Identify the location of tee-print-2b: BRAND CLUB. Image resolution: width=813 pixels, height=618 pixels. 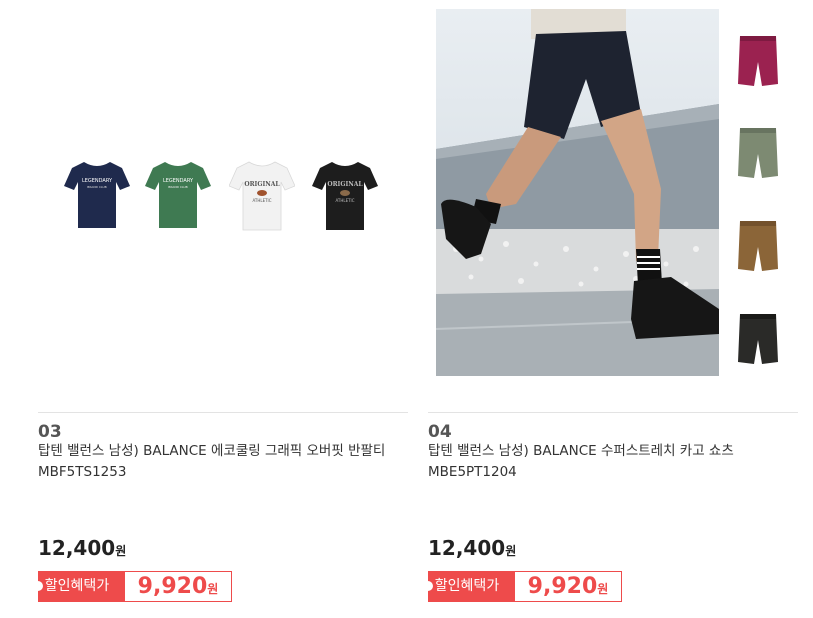
(177, 187).